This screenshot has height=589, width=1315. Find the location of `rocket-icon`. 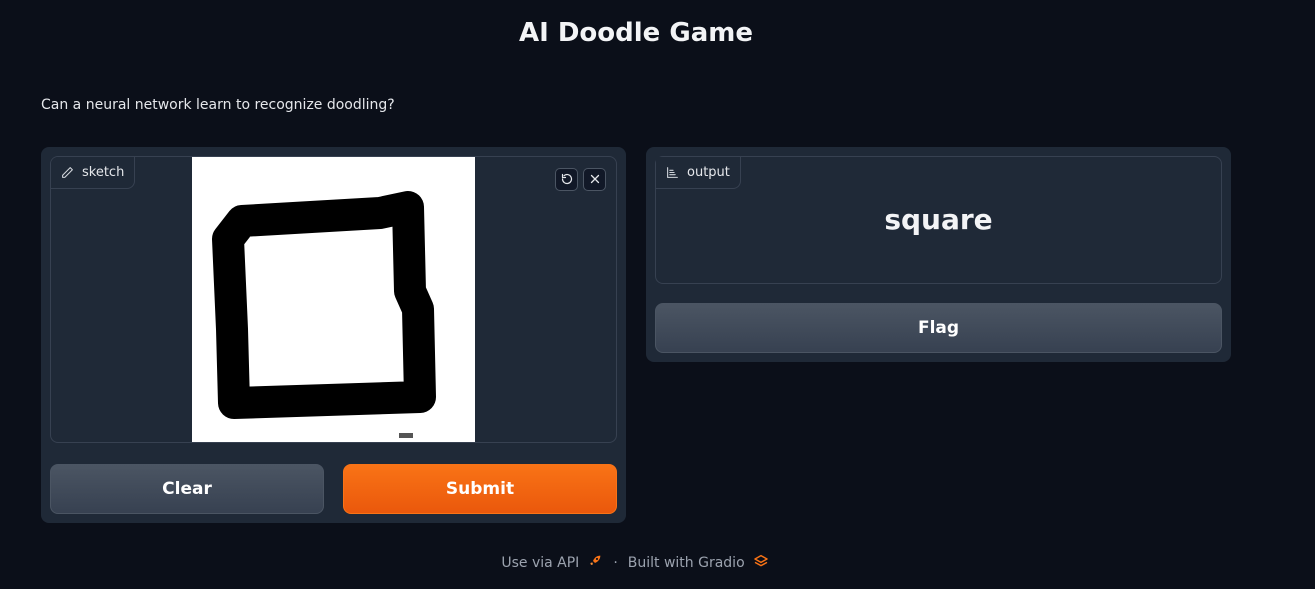

rocket-icon is located at coordinates (595, 563).